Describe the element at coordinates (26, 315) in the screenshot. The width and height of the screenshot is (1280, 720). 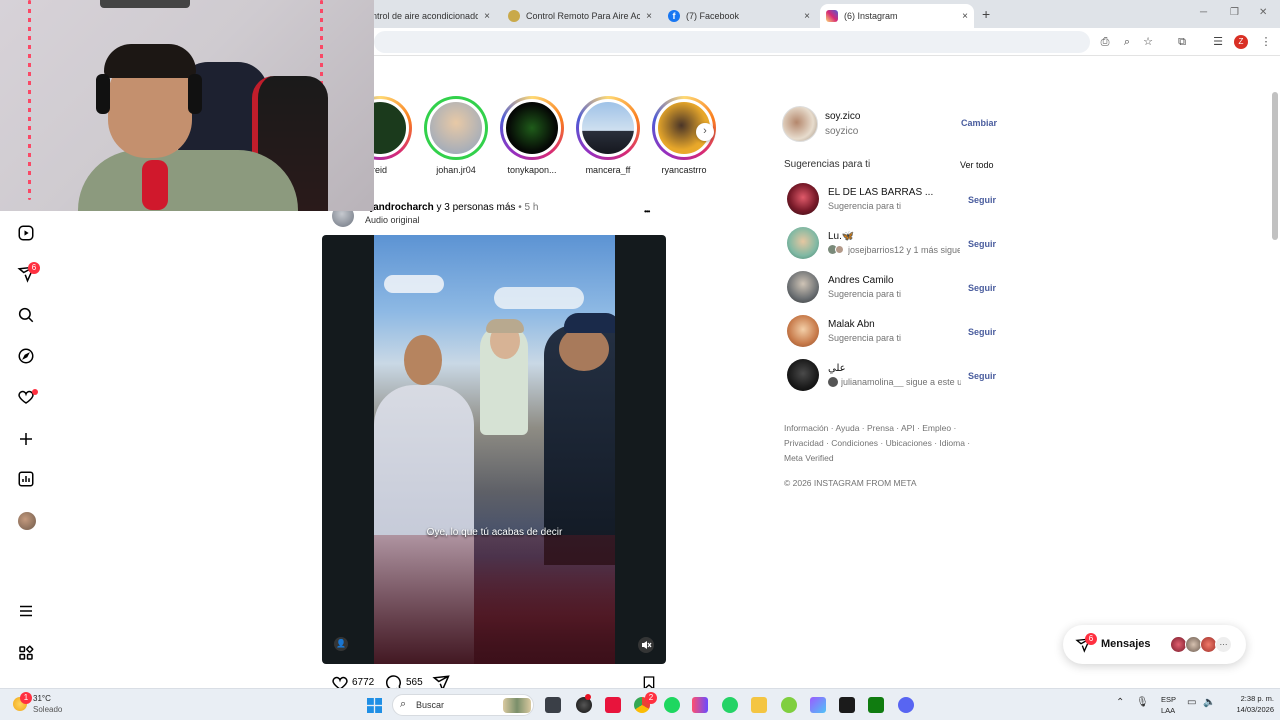
I see `search-icon` at that location.